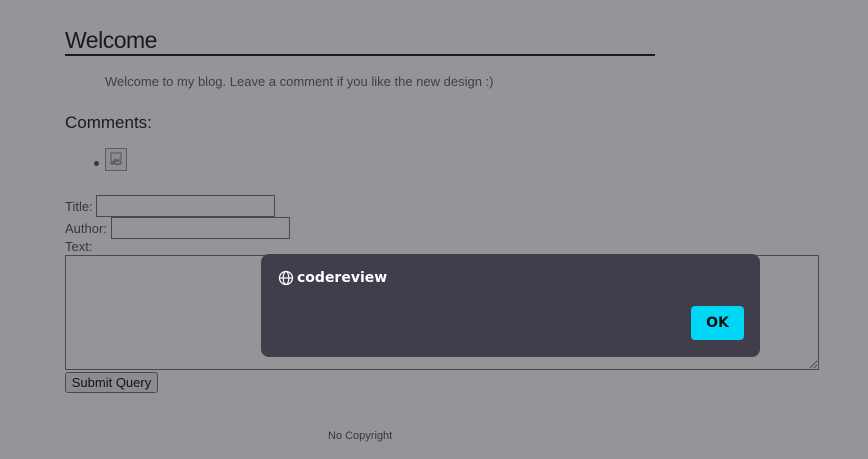 This screenshot has height=459, width=868. I want to click on globe-icon, so click(286, 278).